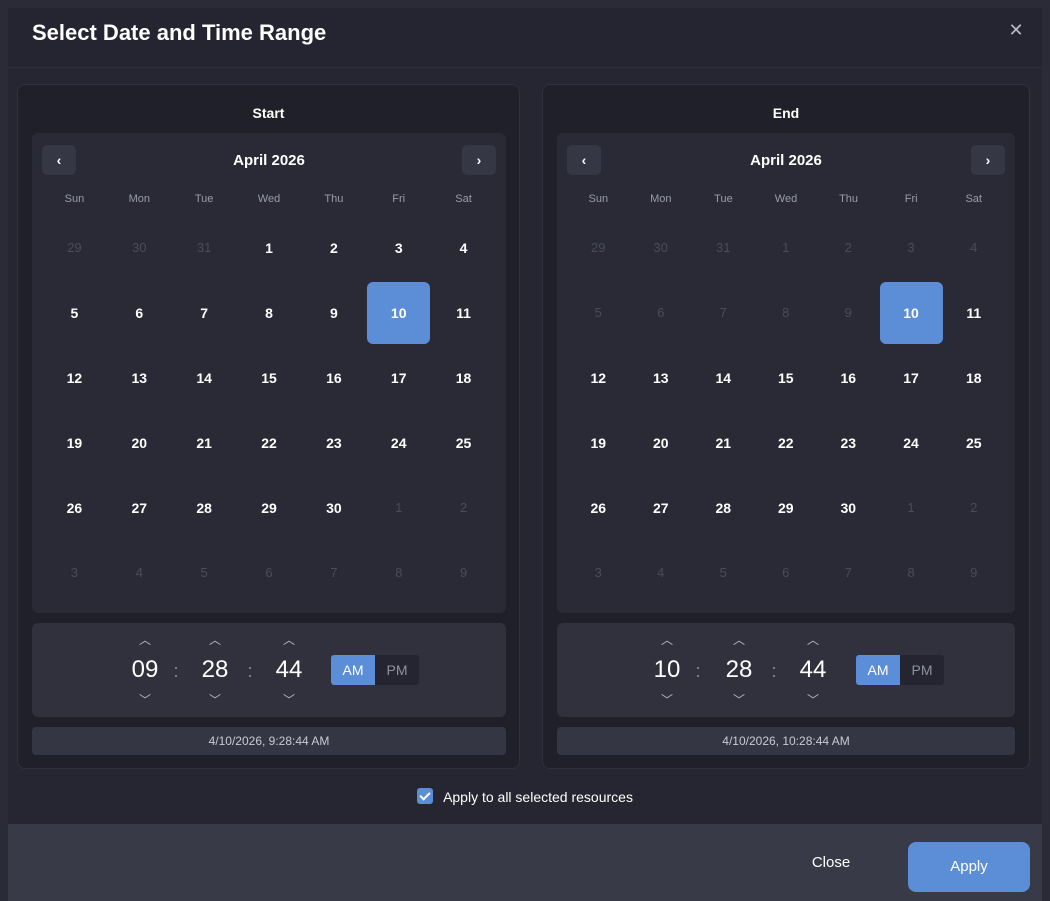  Describe the element at coordinates (723, 247) in the screenshot. I see `calendar-day: 31` at that location.